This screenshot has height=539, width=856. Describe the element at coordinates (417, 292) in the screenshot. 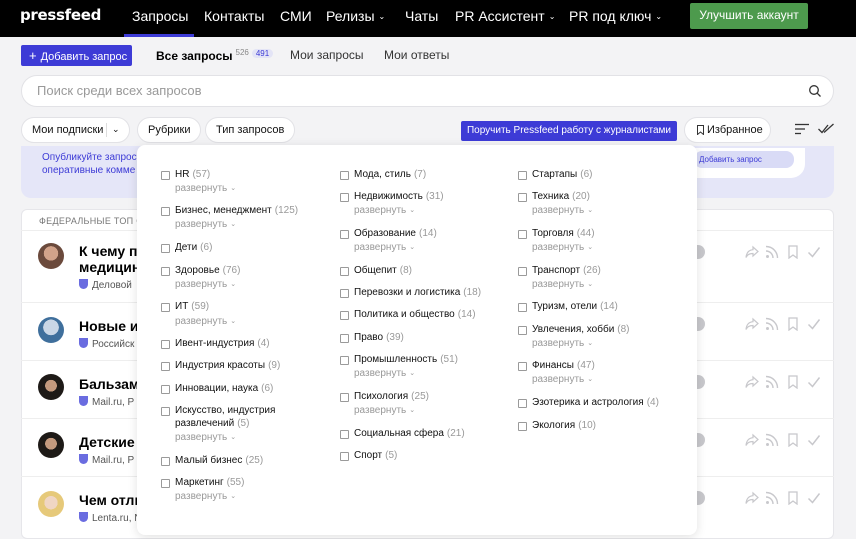

I see `category-logistics: Перевозки и логистика (18)` at that location.